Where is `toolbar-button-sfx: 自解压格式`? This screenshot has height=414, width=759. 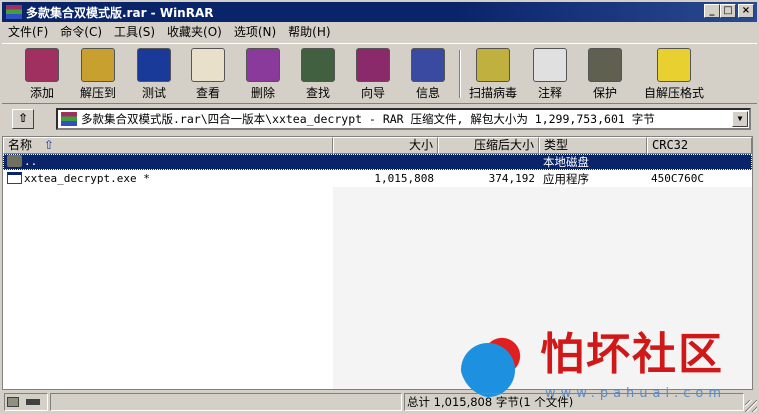
toolbar-button-sfx: 自解压格式 is located at coordinates (674, 74).